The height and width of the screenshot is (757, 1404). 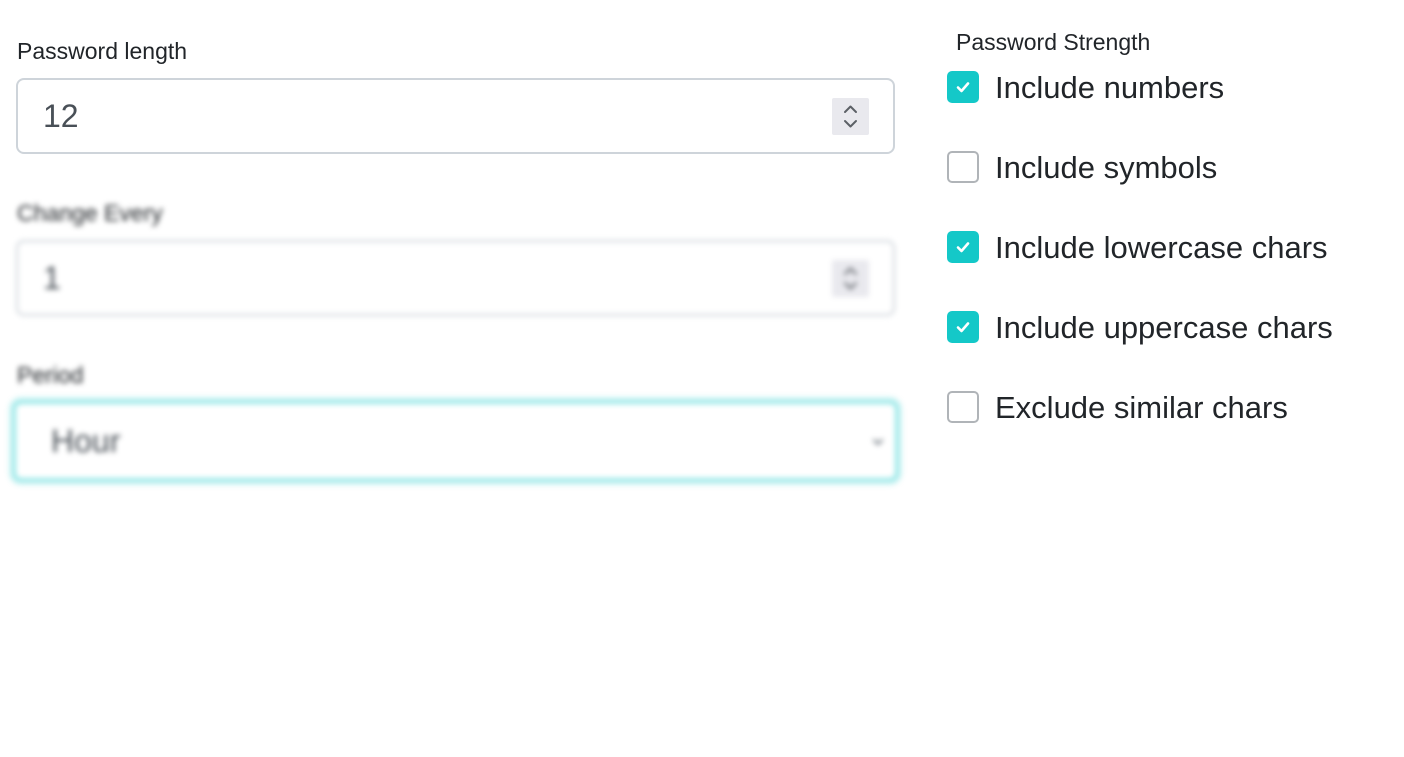 I want to click on period-label: Period, so click(x=50, y=375).